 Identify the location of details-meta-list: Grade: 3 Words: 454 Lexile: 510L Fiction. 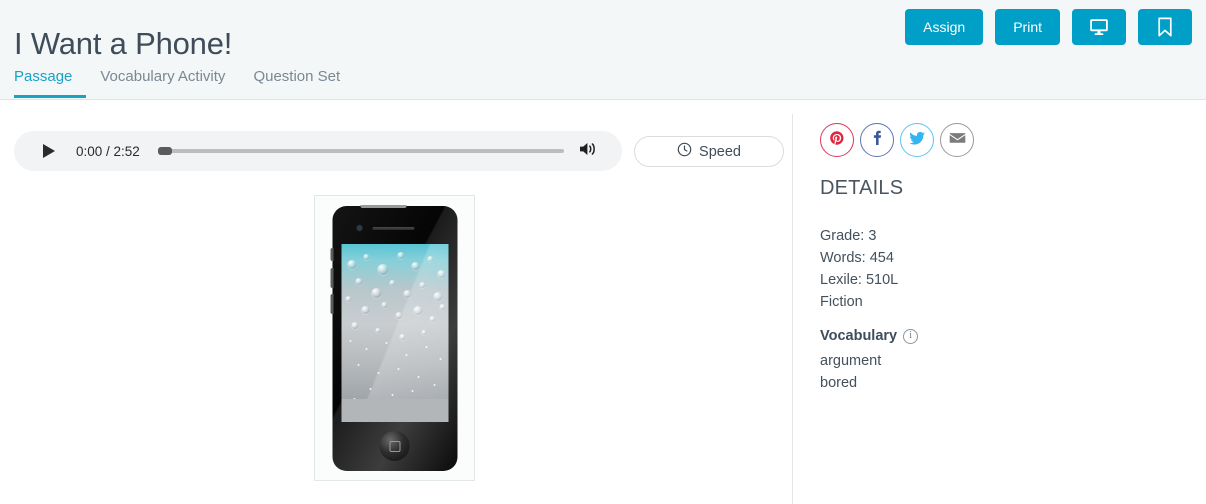
(1005, 269).